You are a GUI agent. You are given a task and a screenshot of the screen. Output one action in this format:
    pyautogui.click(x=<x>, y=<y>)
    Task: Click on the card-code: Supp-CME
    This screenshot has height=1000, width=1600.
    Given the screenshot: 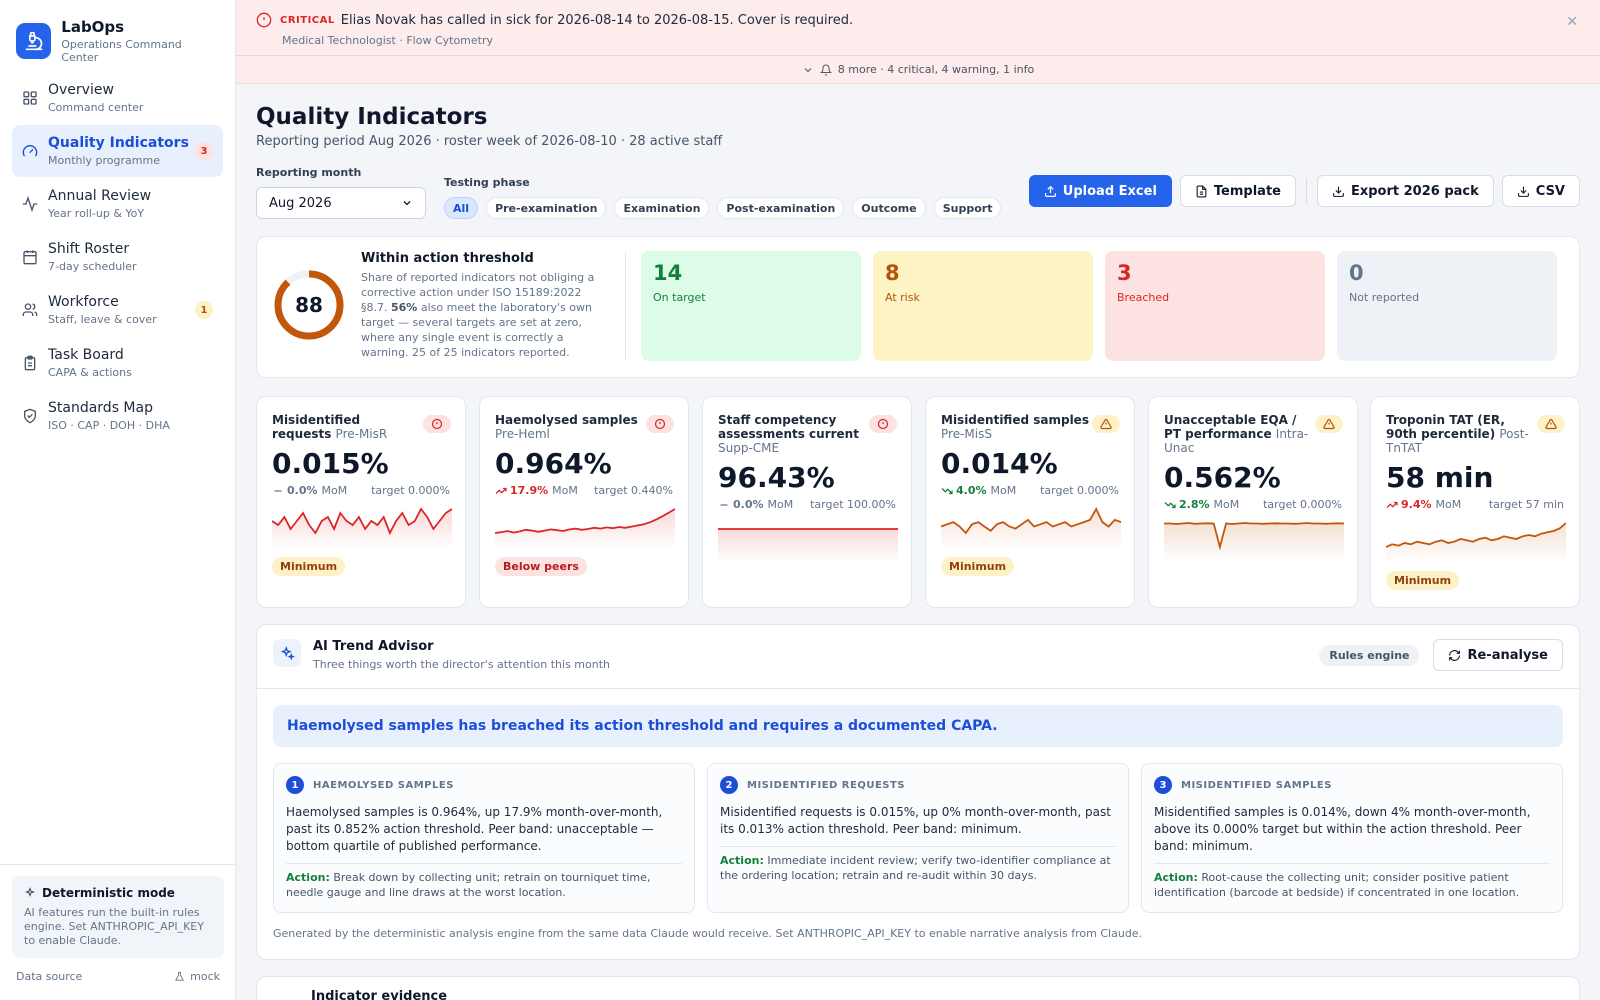 What is the action you would take?
    pyautogui.click(x=749, y=448)
    